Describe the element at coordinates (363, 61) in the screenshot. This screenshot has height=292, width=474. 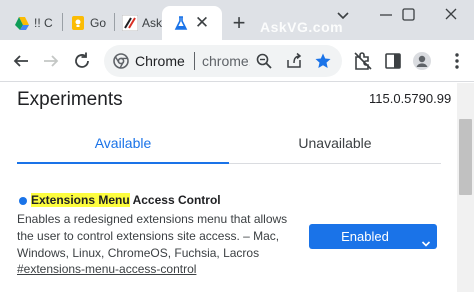
I see `extensions-puzzle-icon` at that location.